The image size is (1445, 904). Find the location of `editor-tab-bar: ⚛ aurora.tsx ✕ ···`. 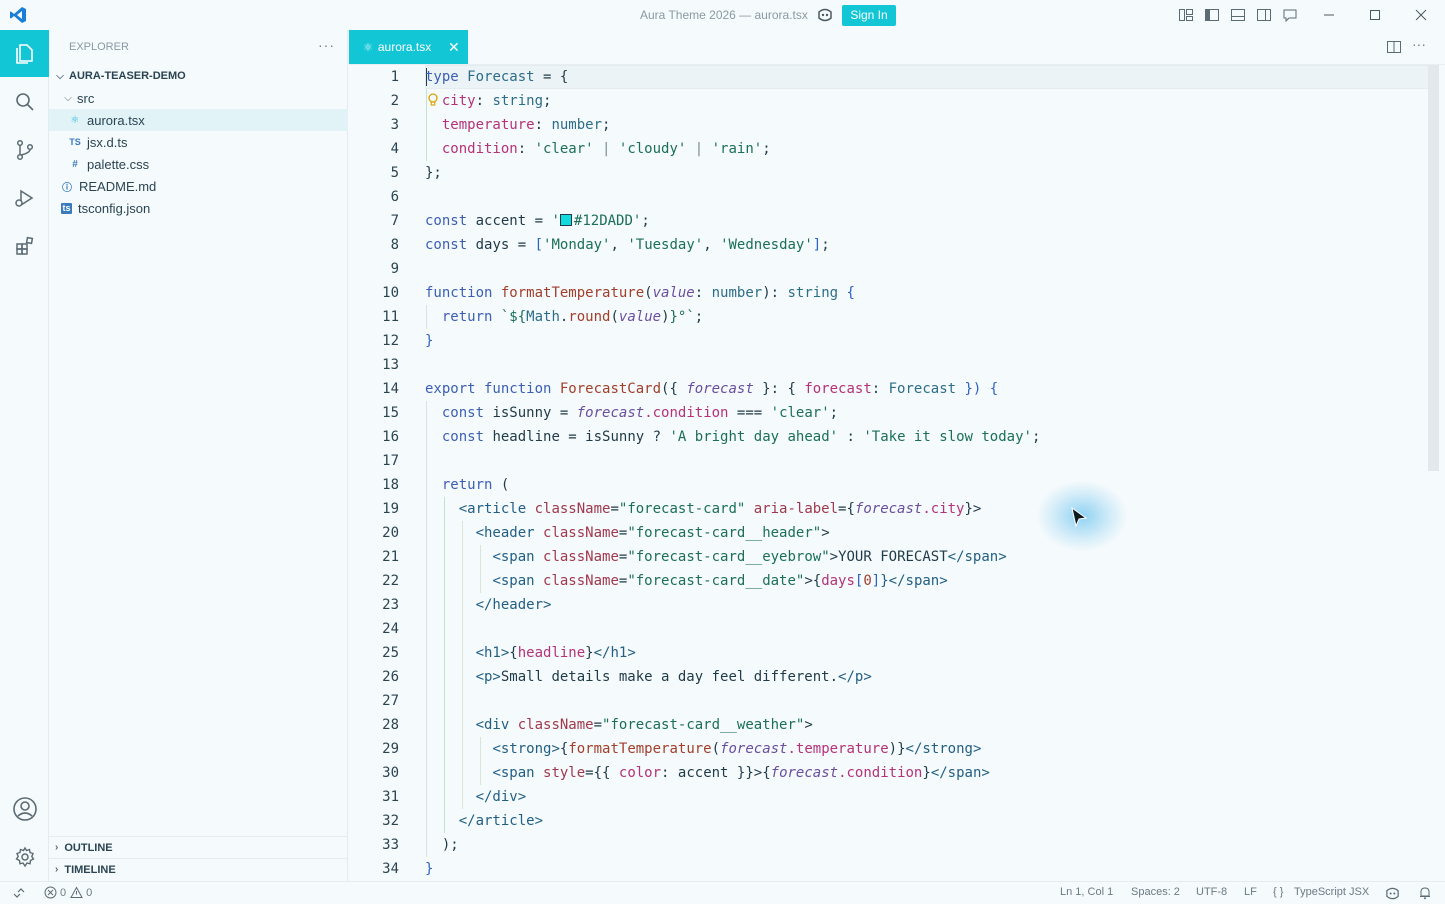

editor-tab-bar: ⚛ aurora.tsx ✕ ··· is located at coordinates (897, 47).